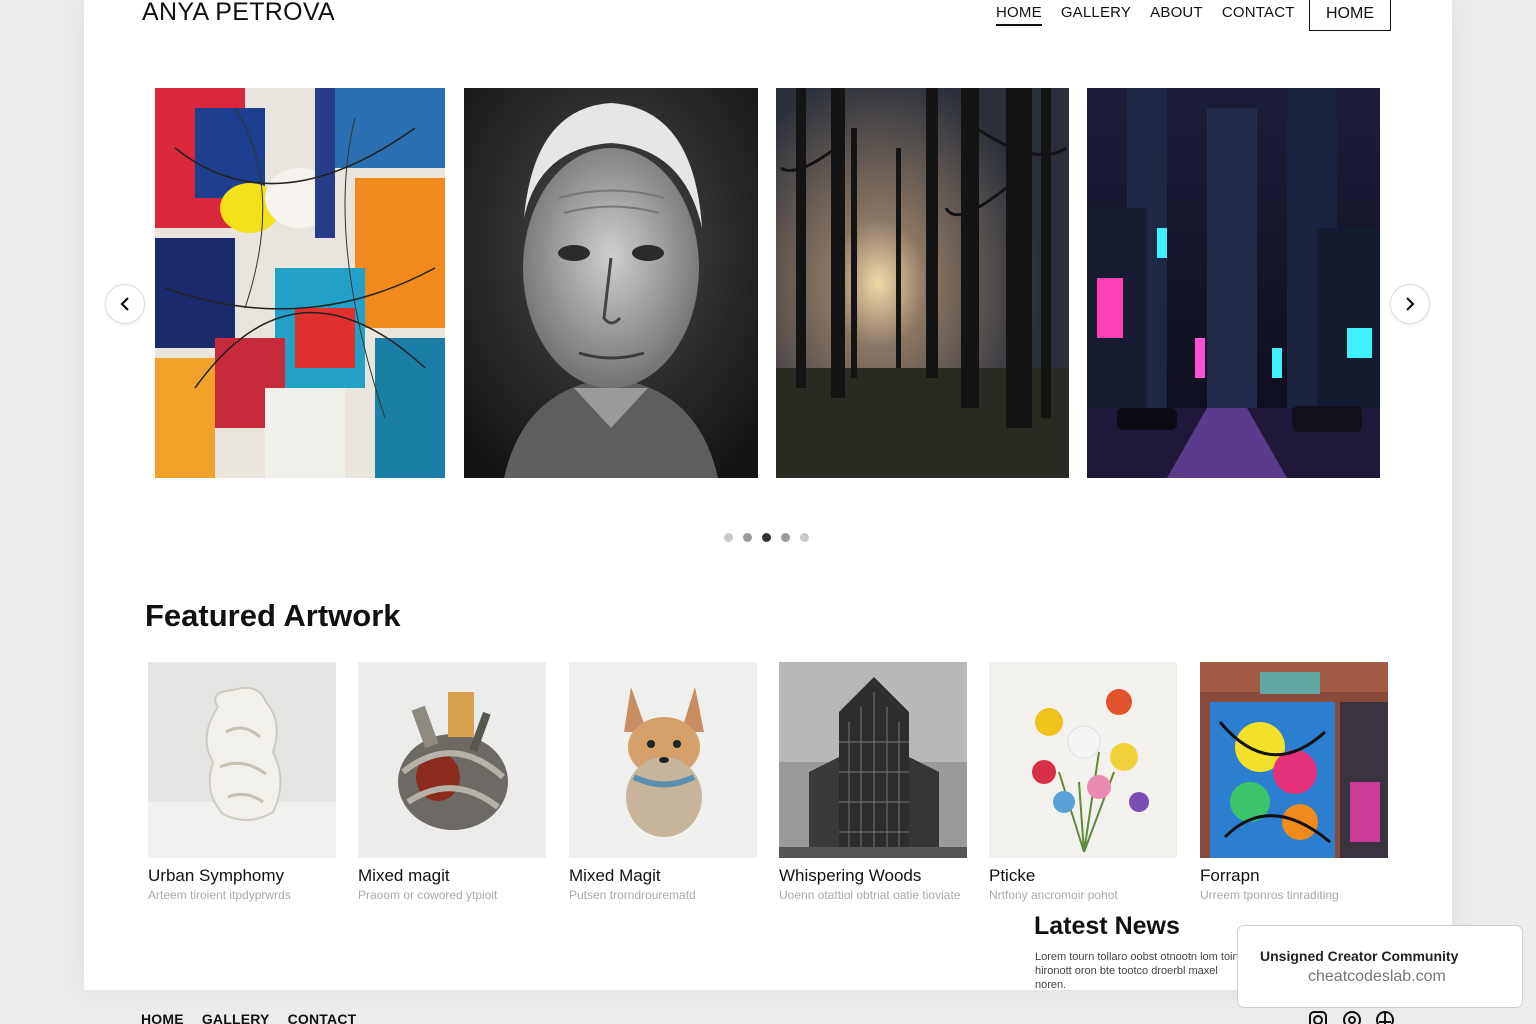 This screenshot has height=1024, width=1536. What do you see at coordinates (1107, 926) in the screenshot?
I see `latest-news-title: Latest News` at bounding box center [1107, 926].